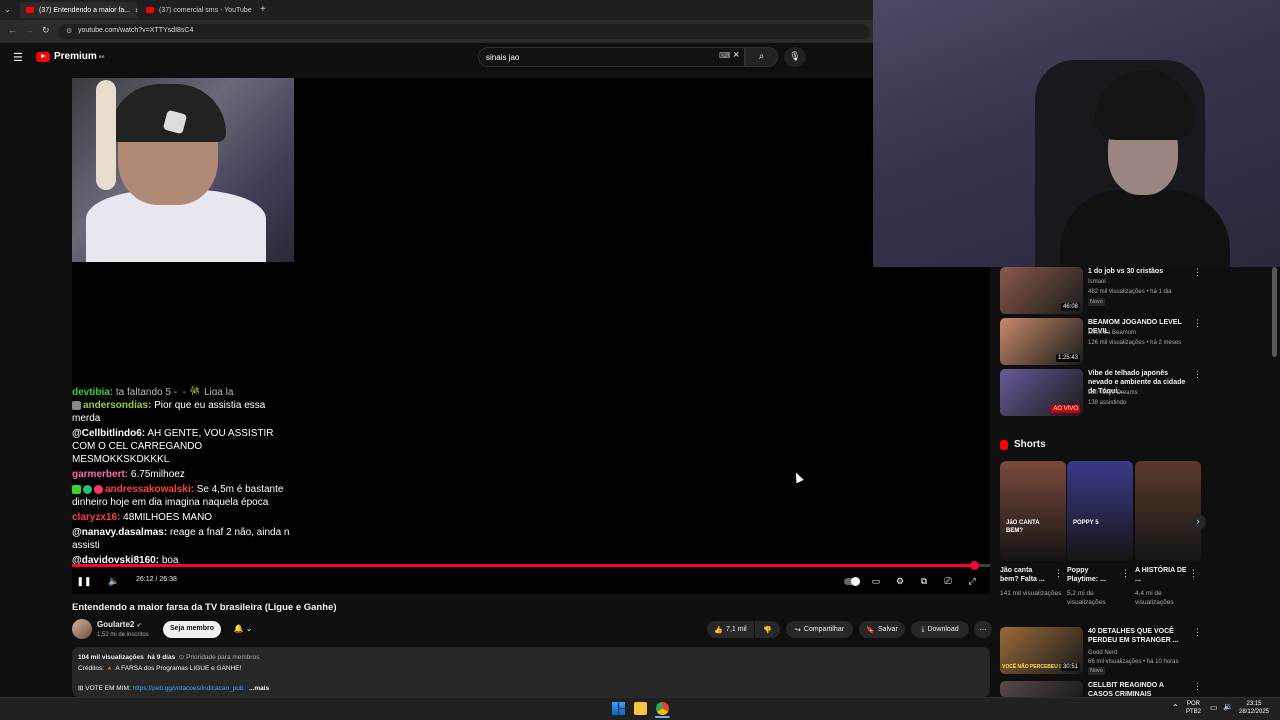 The width and height of the screenshot is (1280, 720). I want to click on shorts-next-button: ›, so click(1198, 522).